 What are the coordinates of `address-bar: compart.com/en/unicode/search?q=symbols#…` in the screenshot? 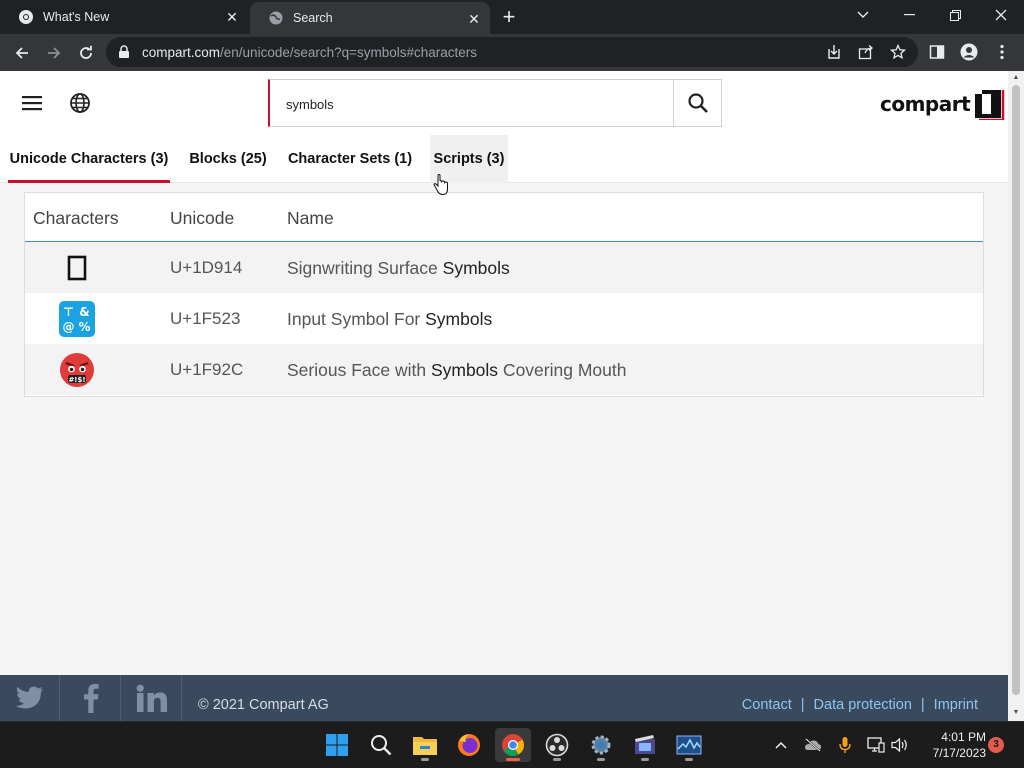 It's located at (512, 52).